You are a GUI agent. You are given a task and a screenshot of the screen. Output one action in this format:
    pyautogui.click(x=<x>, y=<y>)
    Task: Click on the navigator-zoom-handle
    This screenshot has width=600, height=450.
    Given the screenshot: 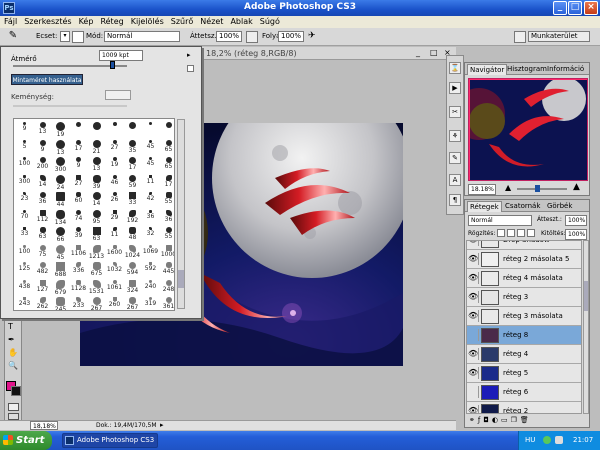 What is the action you would take?
    pyautogui.click(x=537, y=188)
    